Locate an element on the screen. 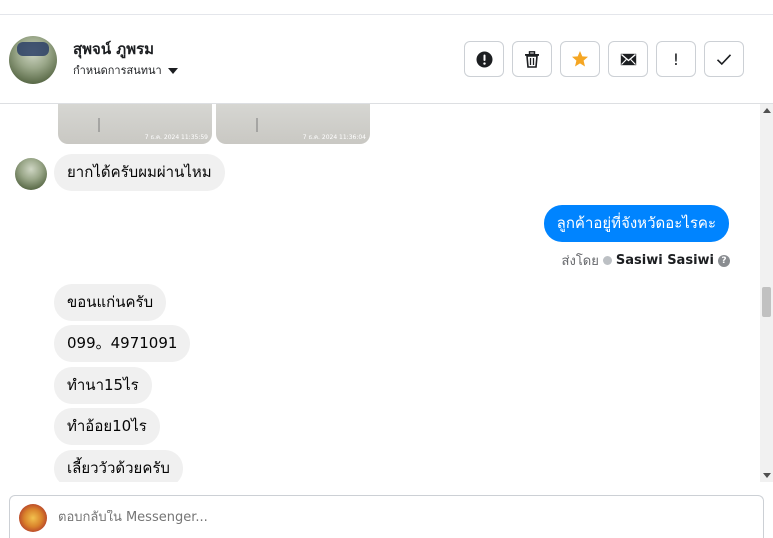 This screenshot has width=773, height=538. thread-scrollbar is located at coordinates (766, 293).